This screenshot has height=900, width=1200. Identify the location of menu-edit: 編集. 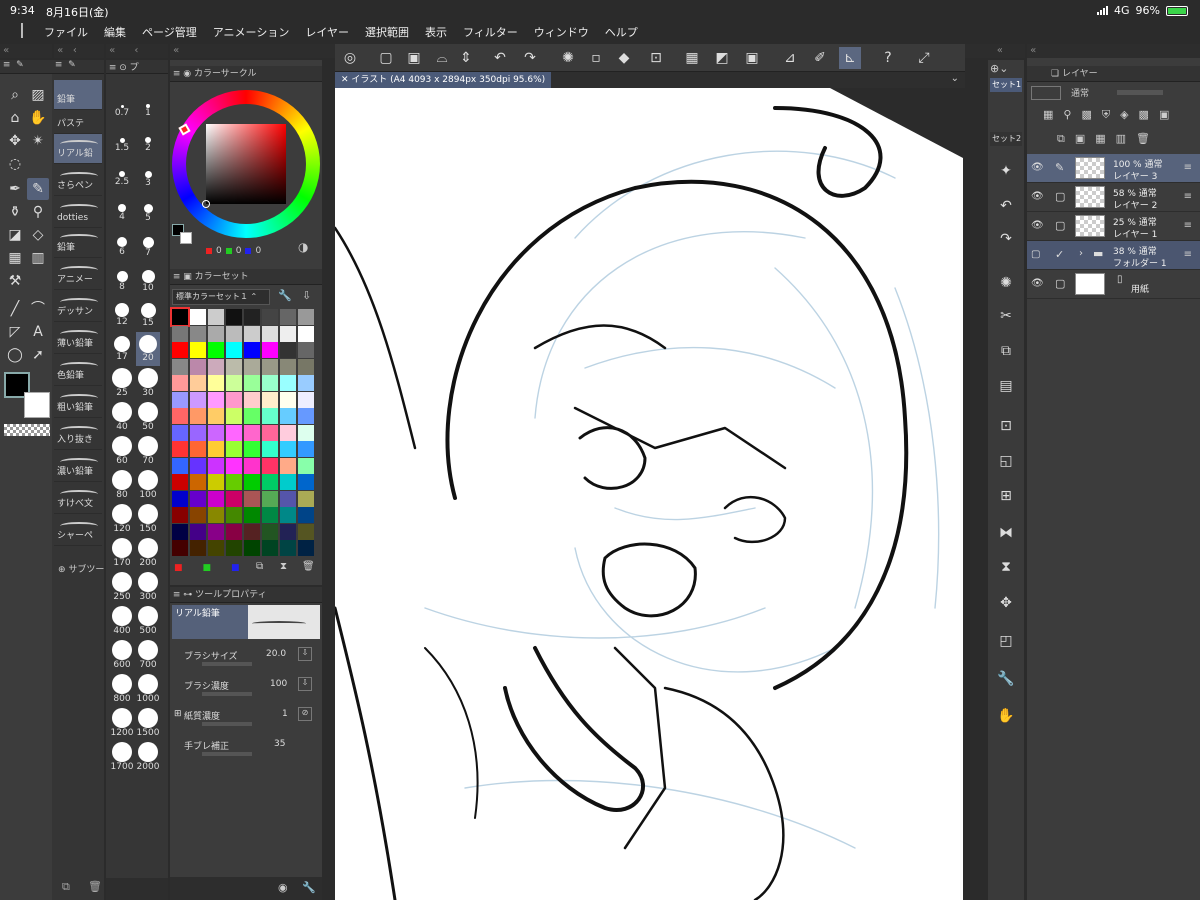
(115, 32).